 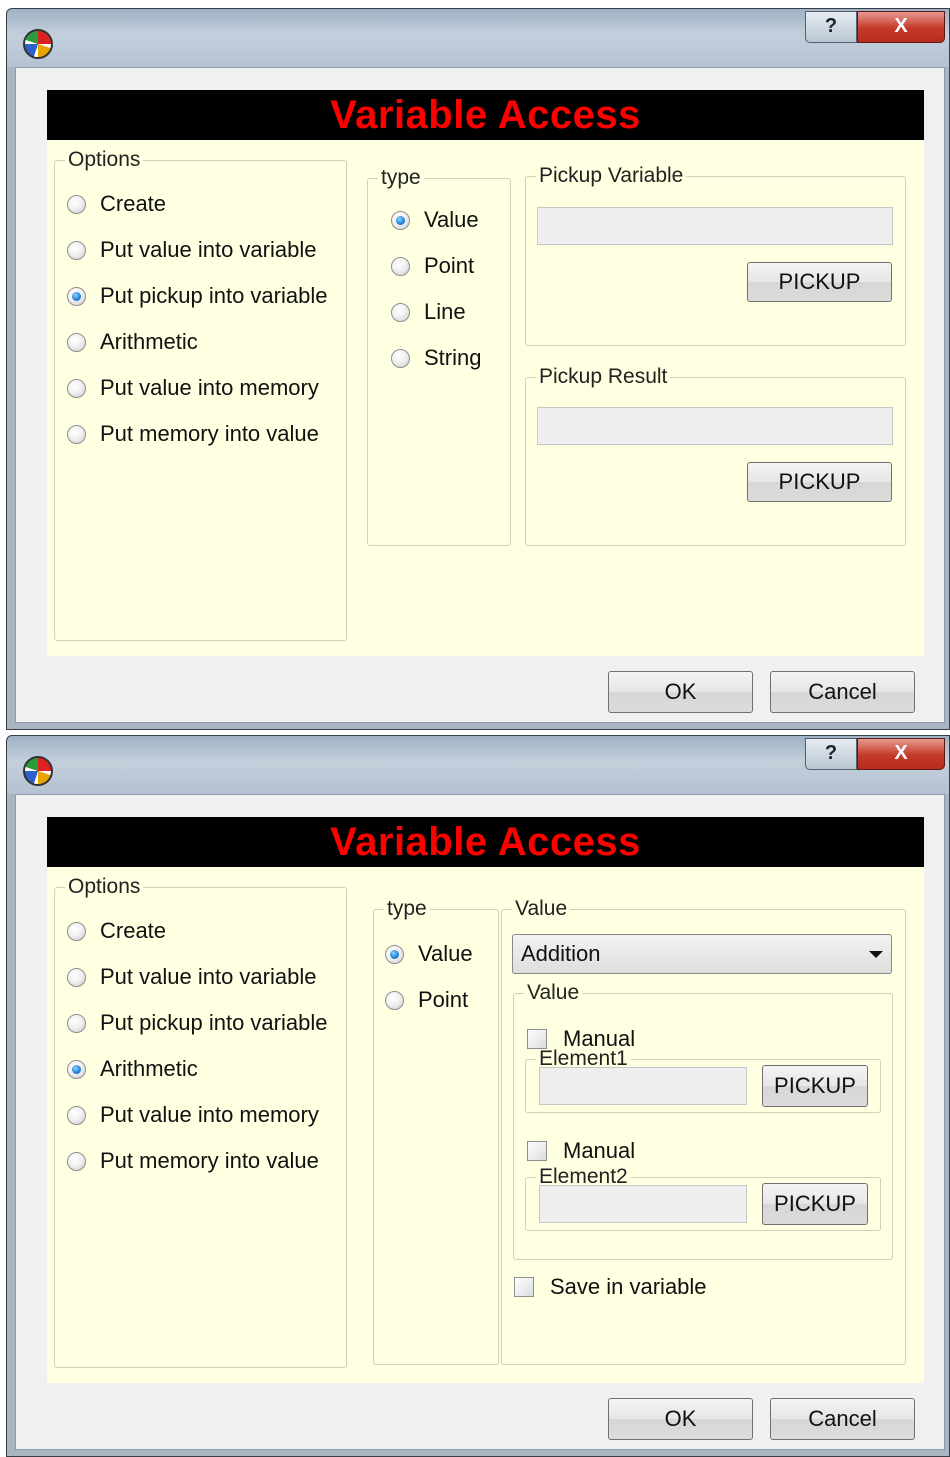 What do you see at coordinates (561, 953) in the screenshot?
I see `operation-selected: Addition` at bounding box center [561, 953].